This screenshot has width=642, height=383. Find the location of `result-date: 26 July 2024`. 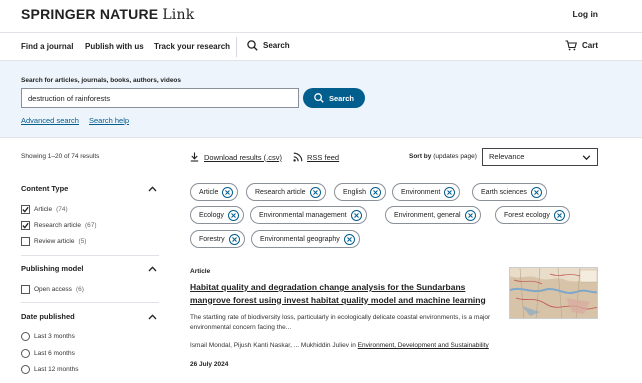

result-date: 26 July 2024 is located at coordinates (209, 364).